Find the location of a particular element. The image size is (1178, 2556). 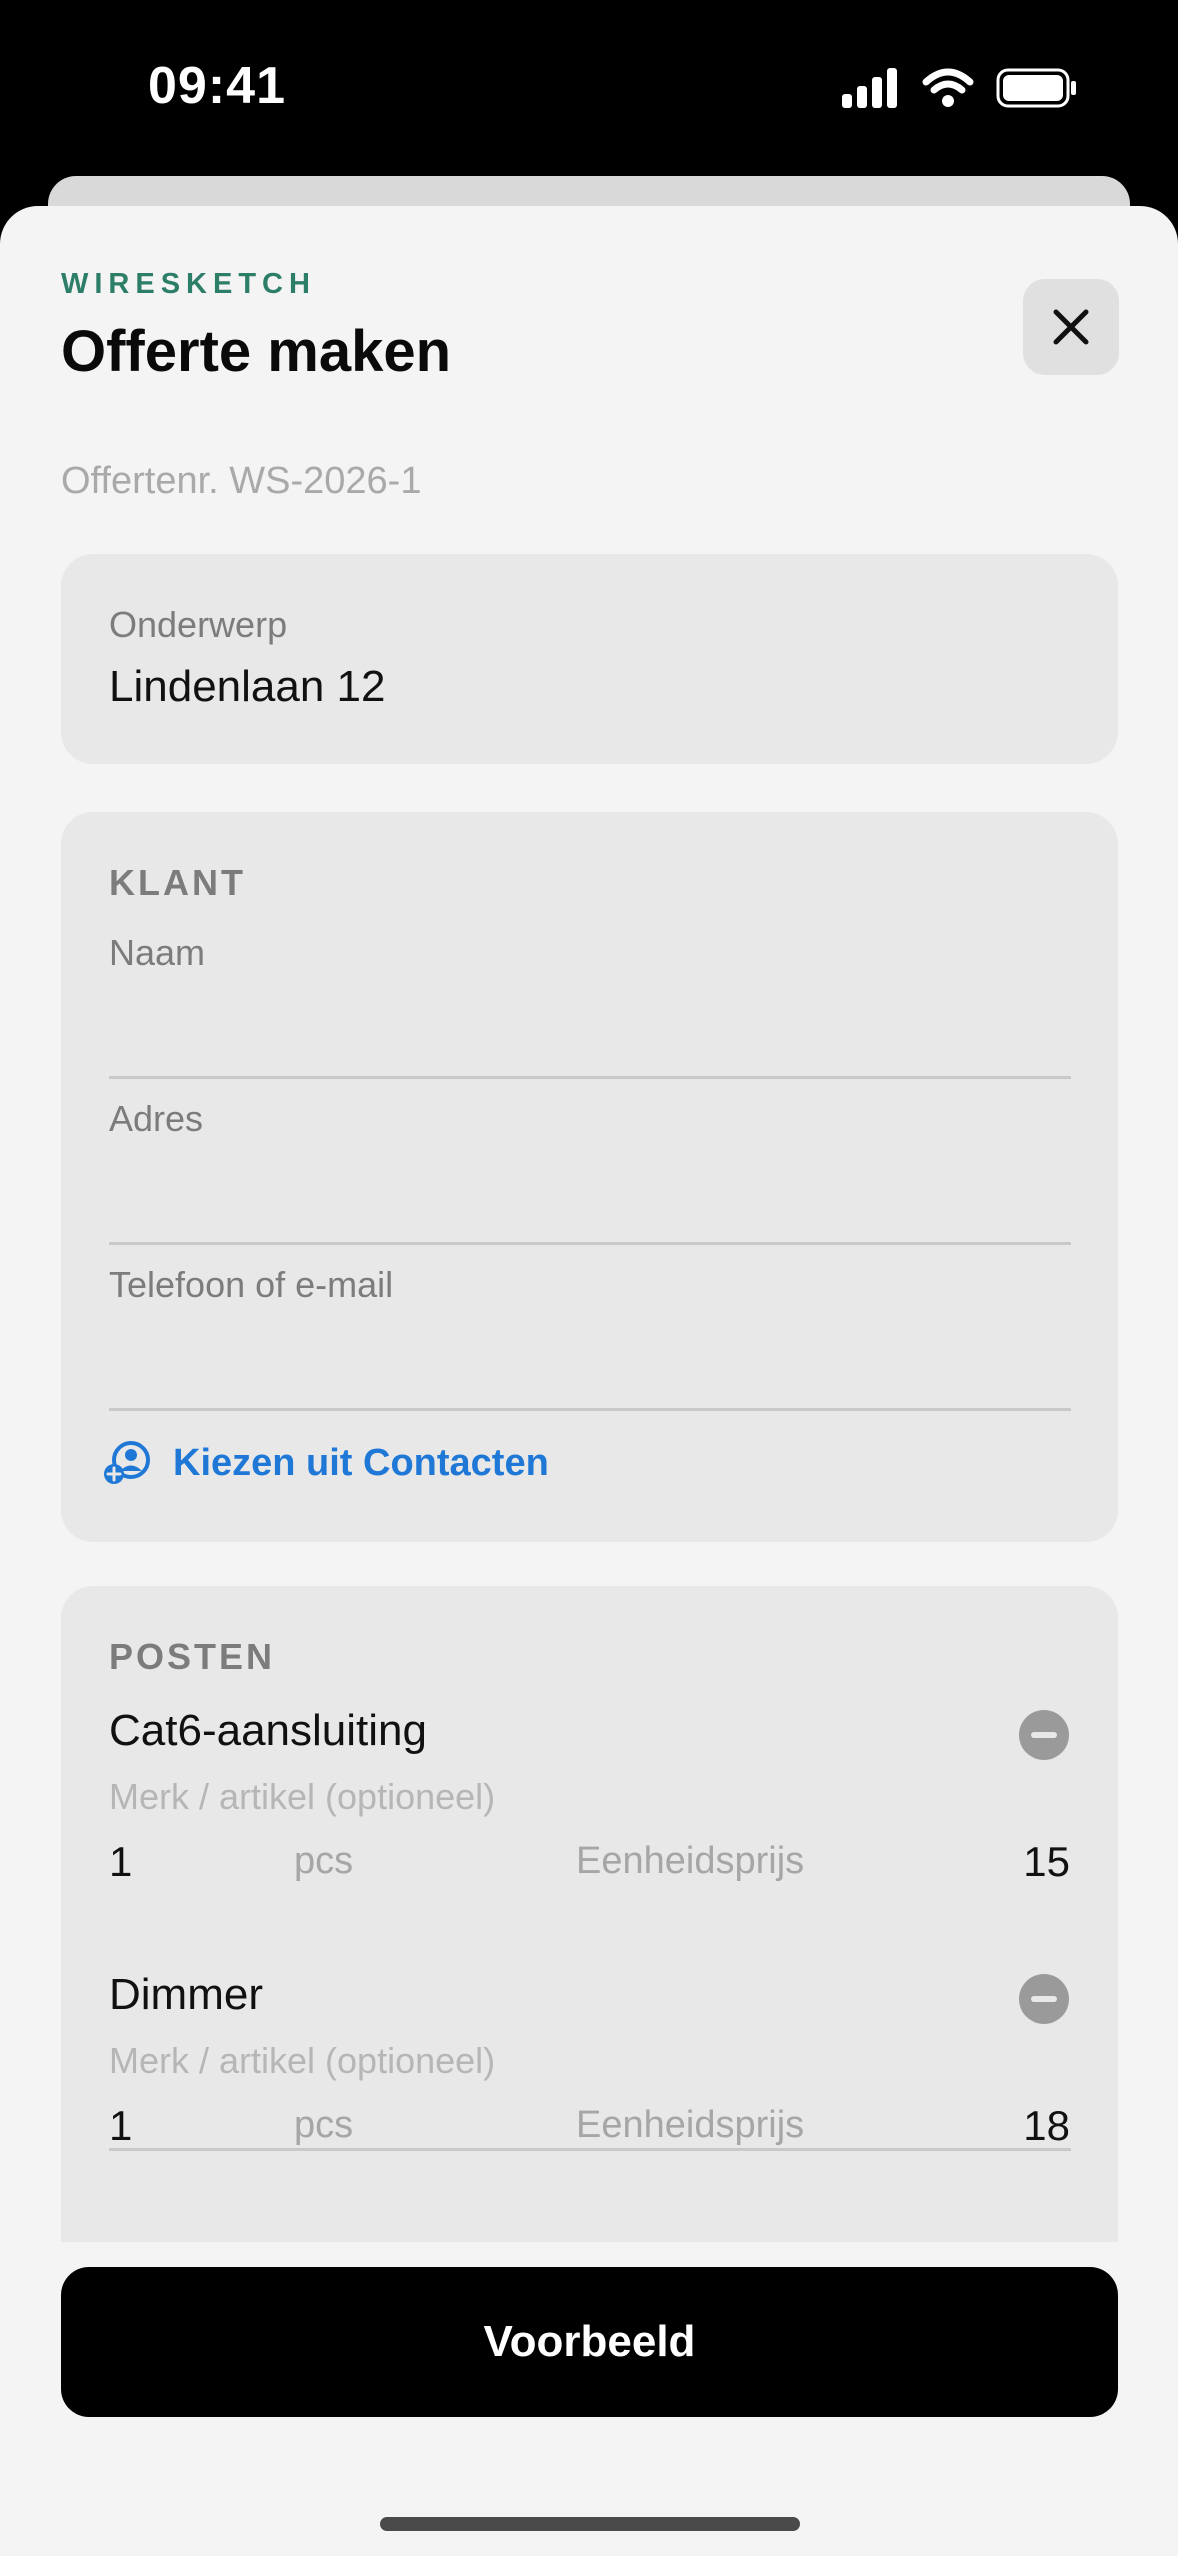

subject-input: Lindenlaan 12 is located at coordinates (247, 687).